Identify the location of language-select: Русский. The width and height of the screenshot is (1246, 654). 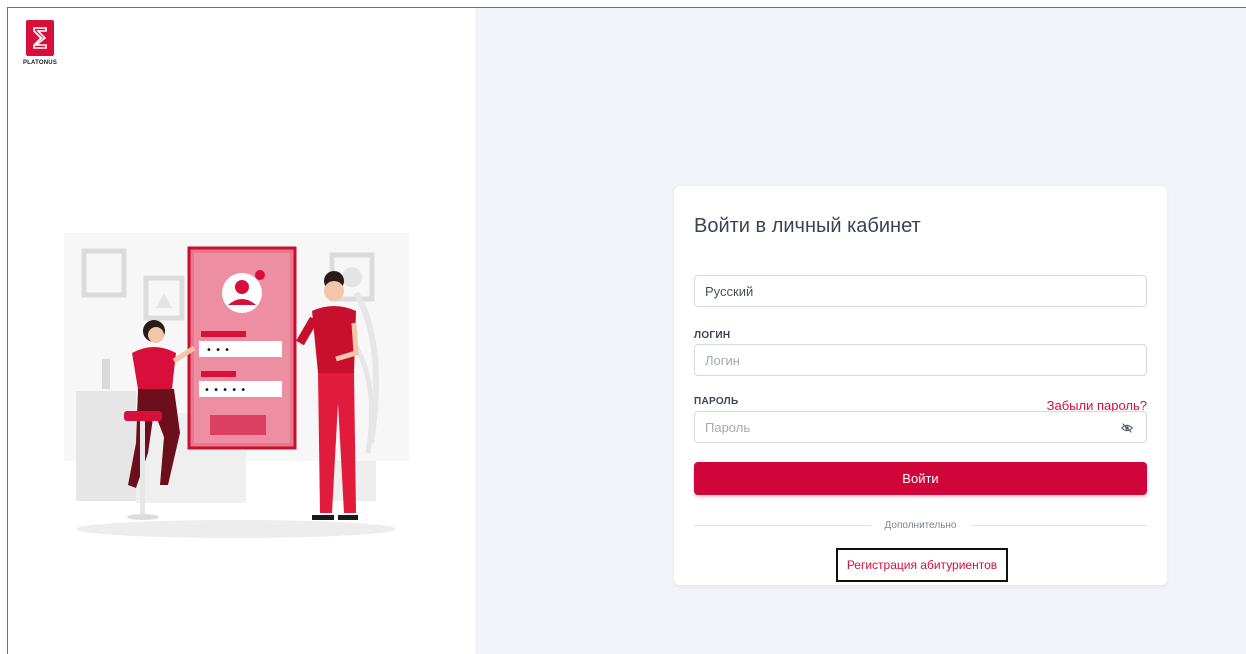
(920, 291).